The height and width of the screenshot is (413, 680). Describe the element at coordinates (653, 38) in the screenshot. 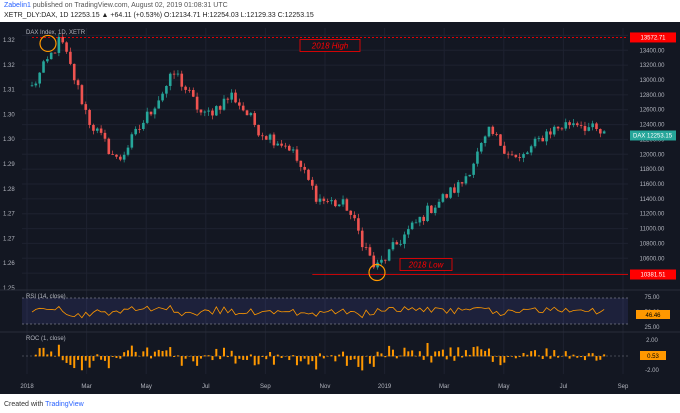

I see `high-price-label: 13572.71` at that location.